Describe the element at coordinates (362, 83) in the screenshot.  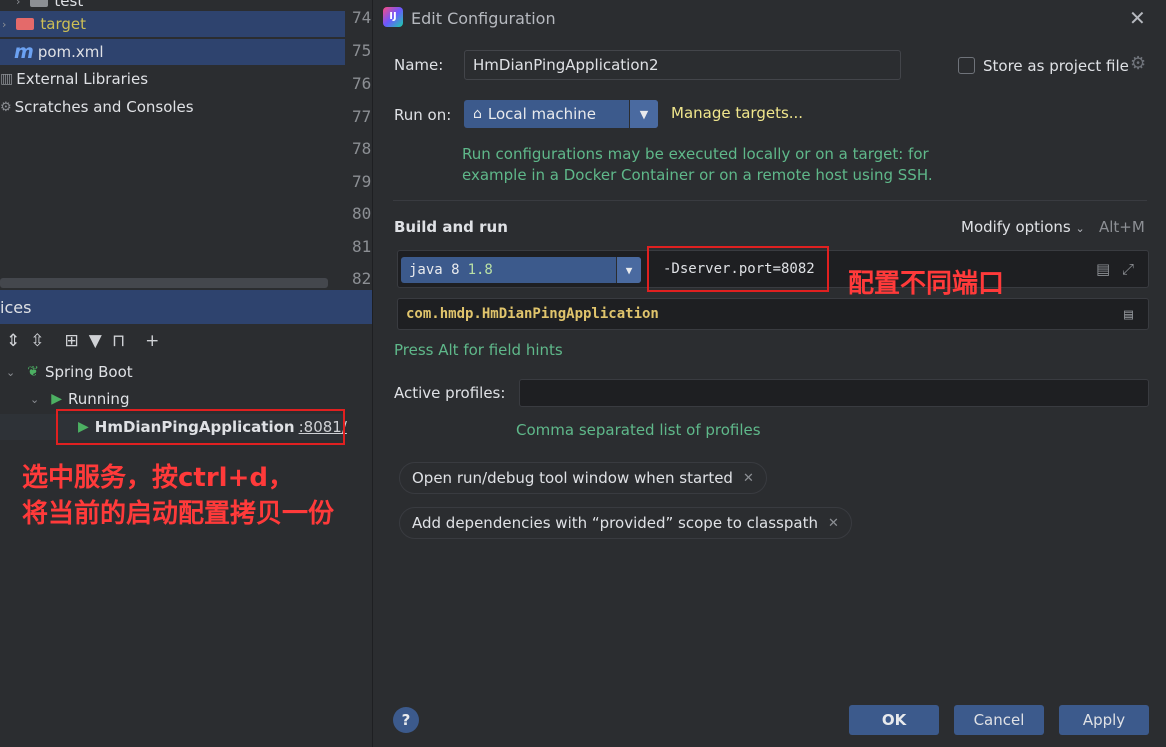
I see `line-number: 76` at that location.